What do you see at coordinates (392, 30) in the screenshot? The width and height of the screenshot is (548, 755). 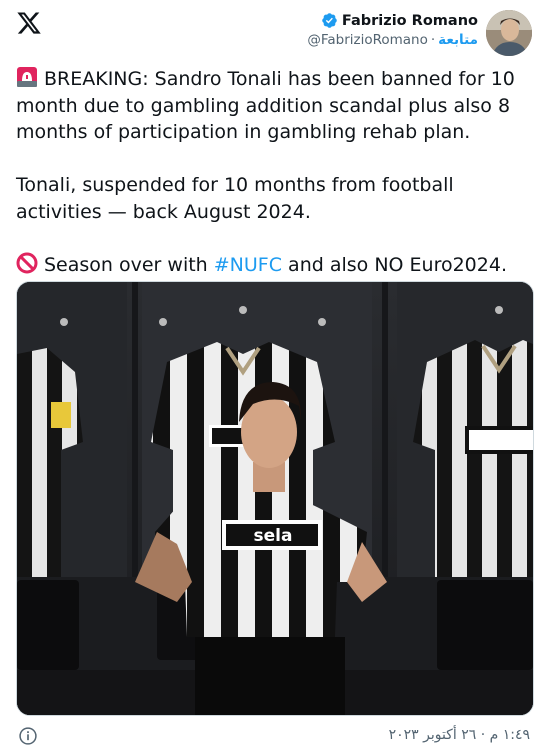 I see `author-info: Fabrizio Romano @FabrizioRomano · متابعة` at bounding box center [392, 30].